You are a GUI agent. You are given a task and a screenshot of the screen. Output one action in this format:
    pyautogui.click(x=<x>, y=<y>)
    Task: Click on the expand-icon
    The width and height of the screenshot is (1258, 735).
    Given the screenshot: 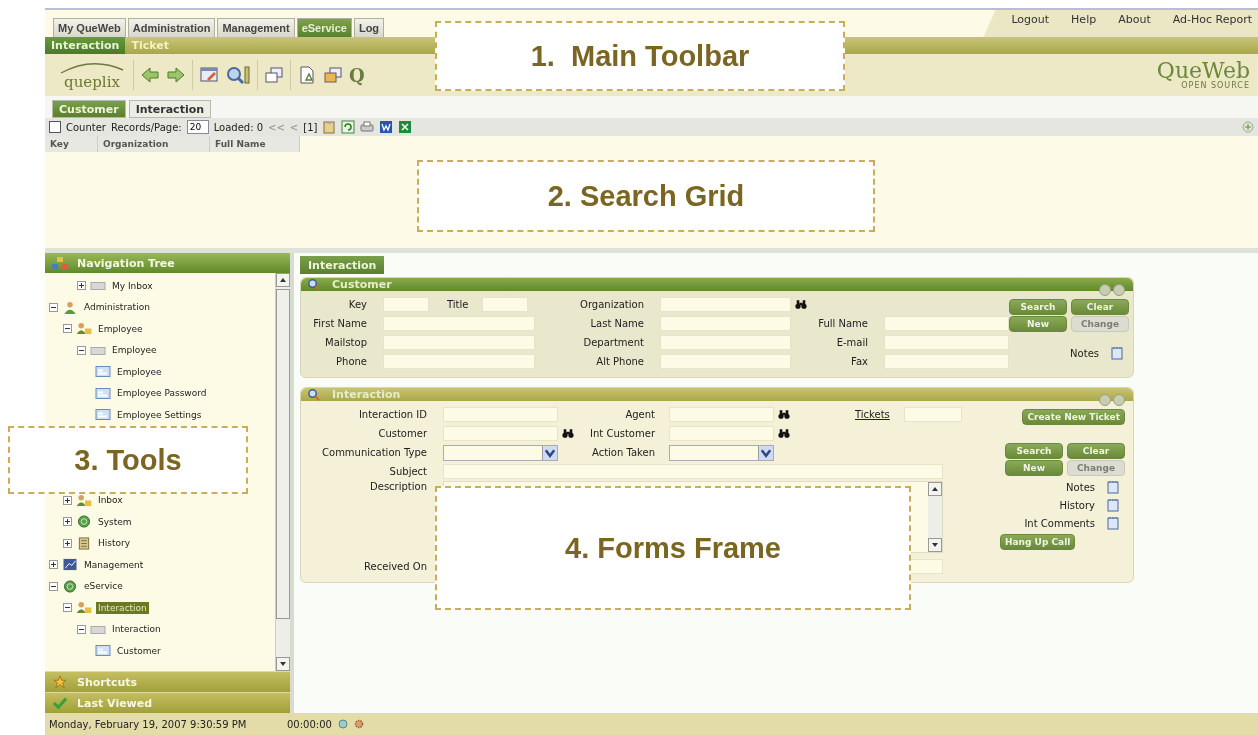 What is the action you would take?
    pyautogui.click(x=1248, y=127)
    